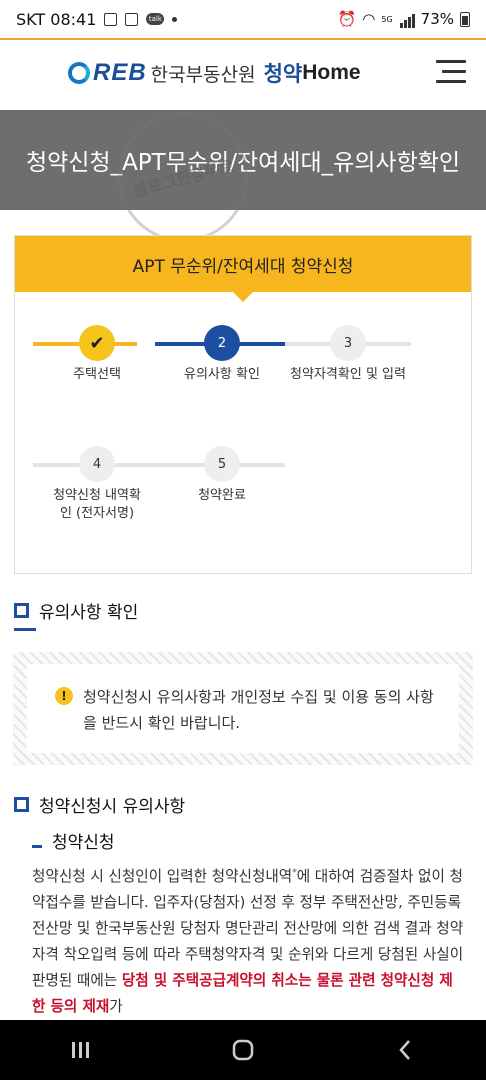  I want to click on notice-section-title-text: 유의사항 확인, so click(89, 613).